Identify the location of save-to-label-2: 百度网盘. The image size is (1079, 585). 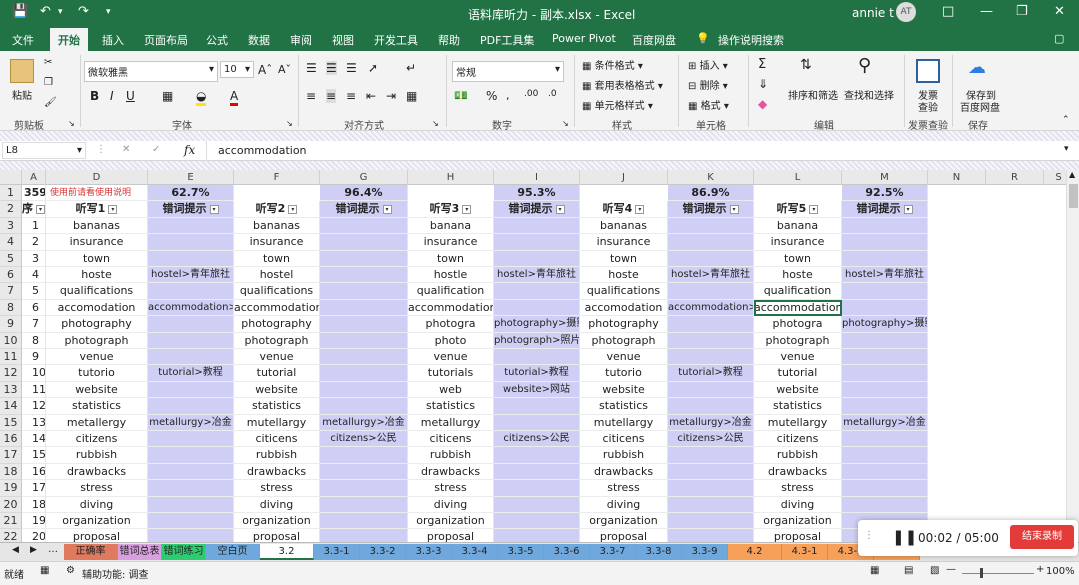
(980, 106).